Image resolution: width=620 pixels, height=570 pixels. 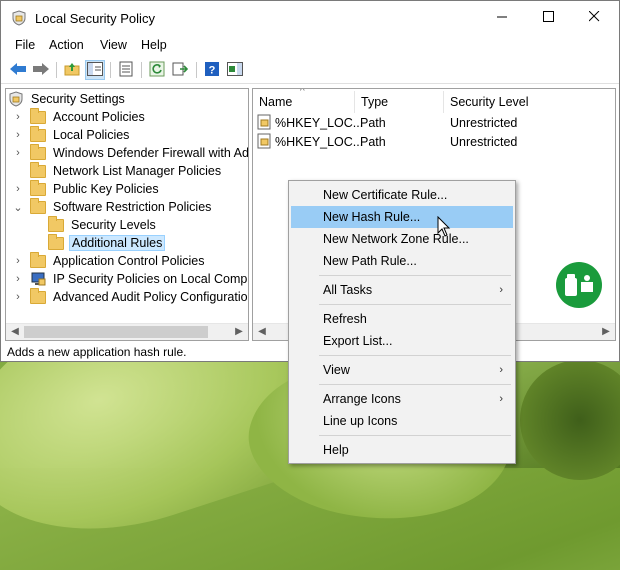 What do you see at coordinates (99, 117) in the screenshot?
I see `tree-item-label: Account Policies` at bounding box center [99, 117].